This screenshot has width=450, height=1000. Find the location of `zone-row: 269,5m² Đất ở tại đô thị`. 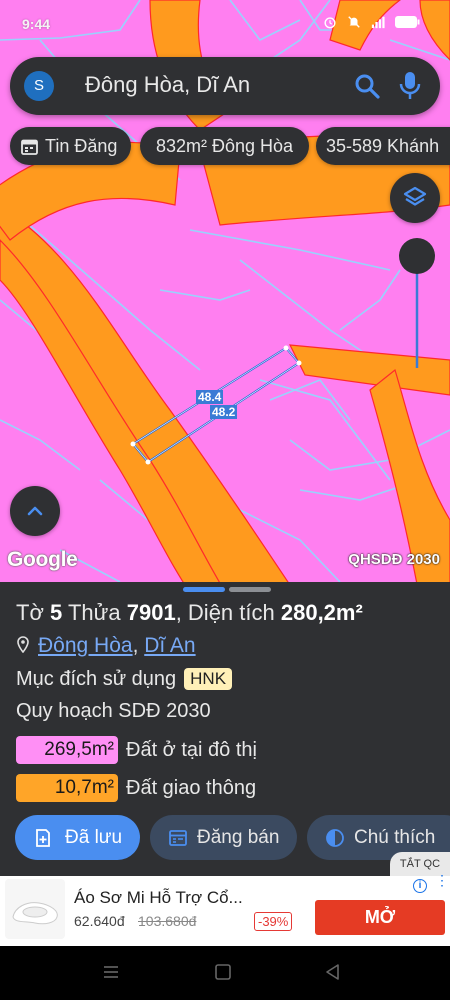

zone-row: 269,5m² Đất ở tại đô thị is located at coordinates (136, 750).